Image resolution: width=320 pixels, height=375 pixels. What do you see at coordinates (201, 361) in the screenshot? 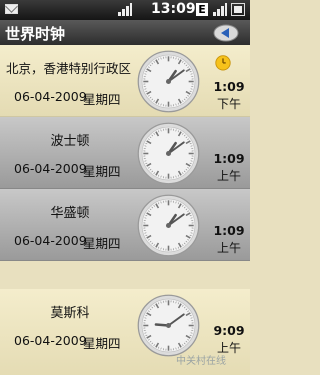
I see `watermark: 中关村在线` at bounding box center [201, 361].